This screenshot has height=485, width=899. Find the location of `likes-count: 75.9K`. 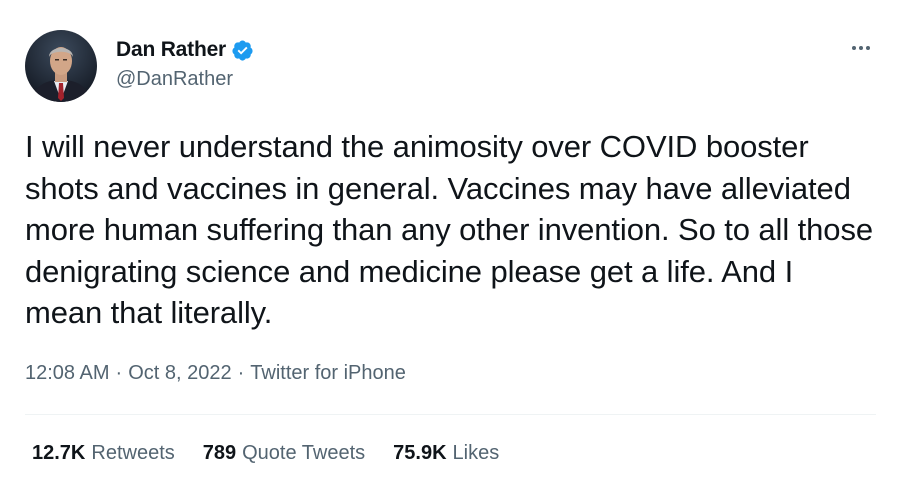

likes-count: 75.9K is located at coordinates (420, 453).